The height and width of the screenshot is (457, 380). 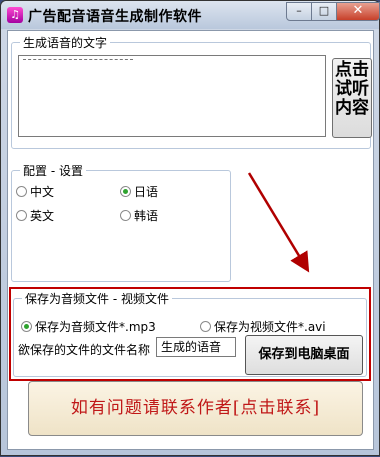 I want to click on contact-author-button: 如有问题请联系作者[点击联系], so click(x=195, y=408).